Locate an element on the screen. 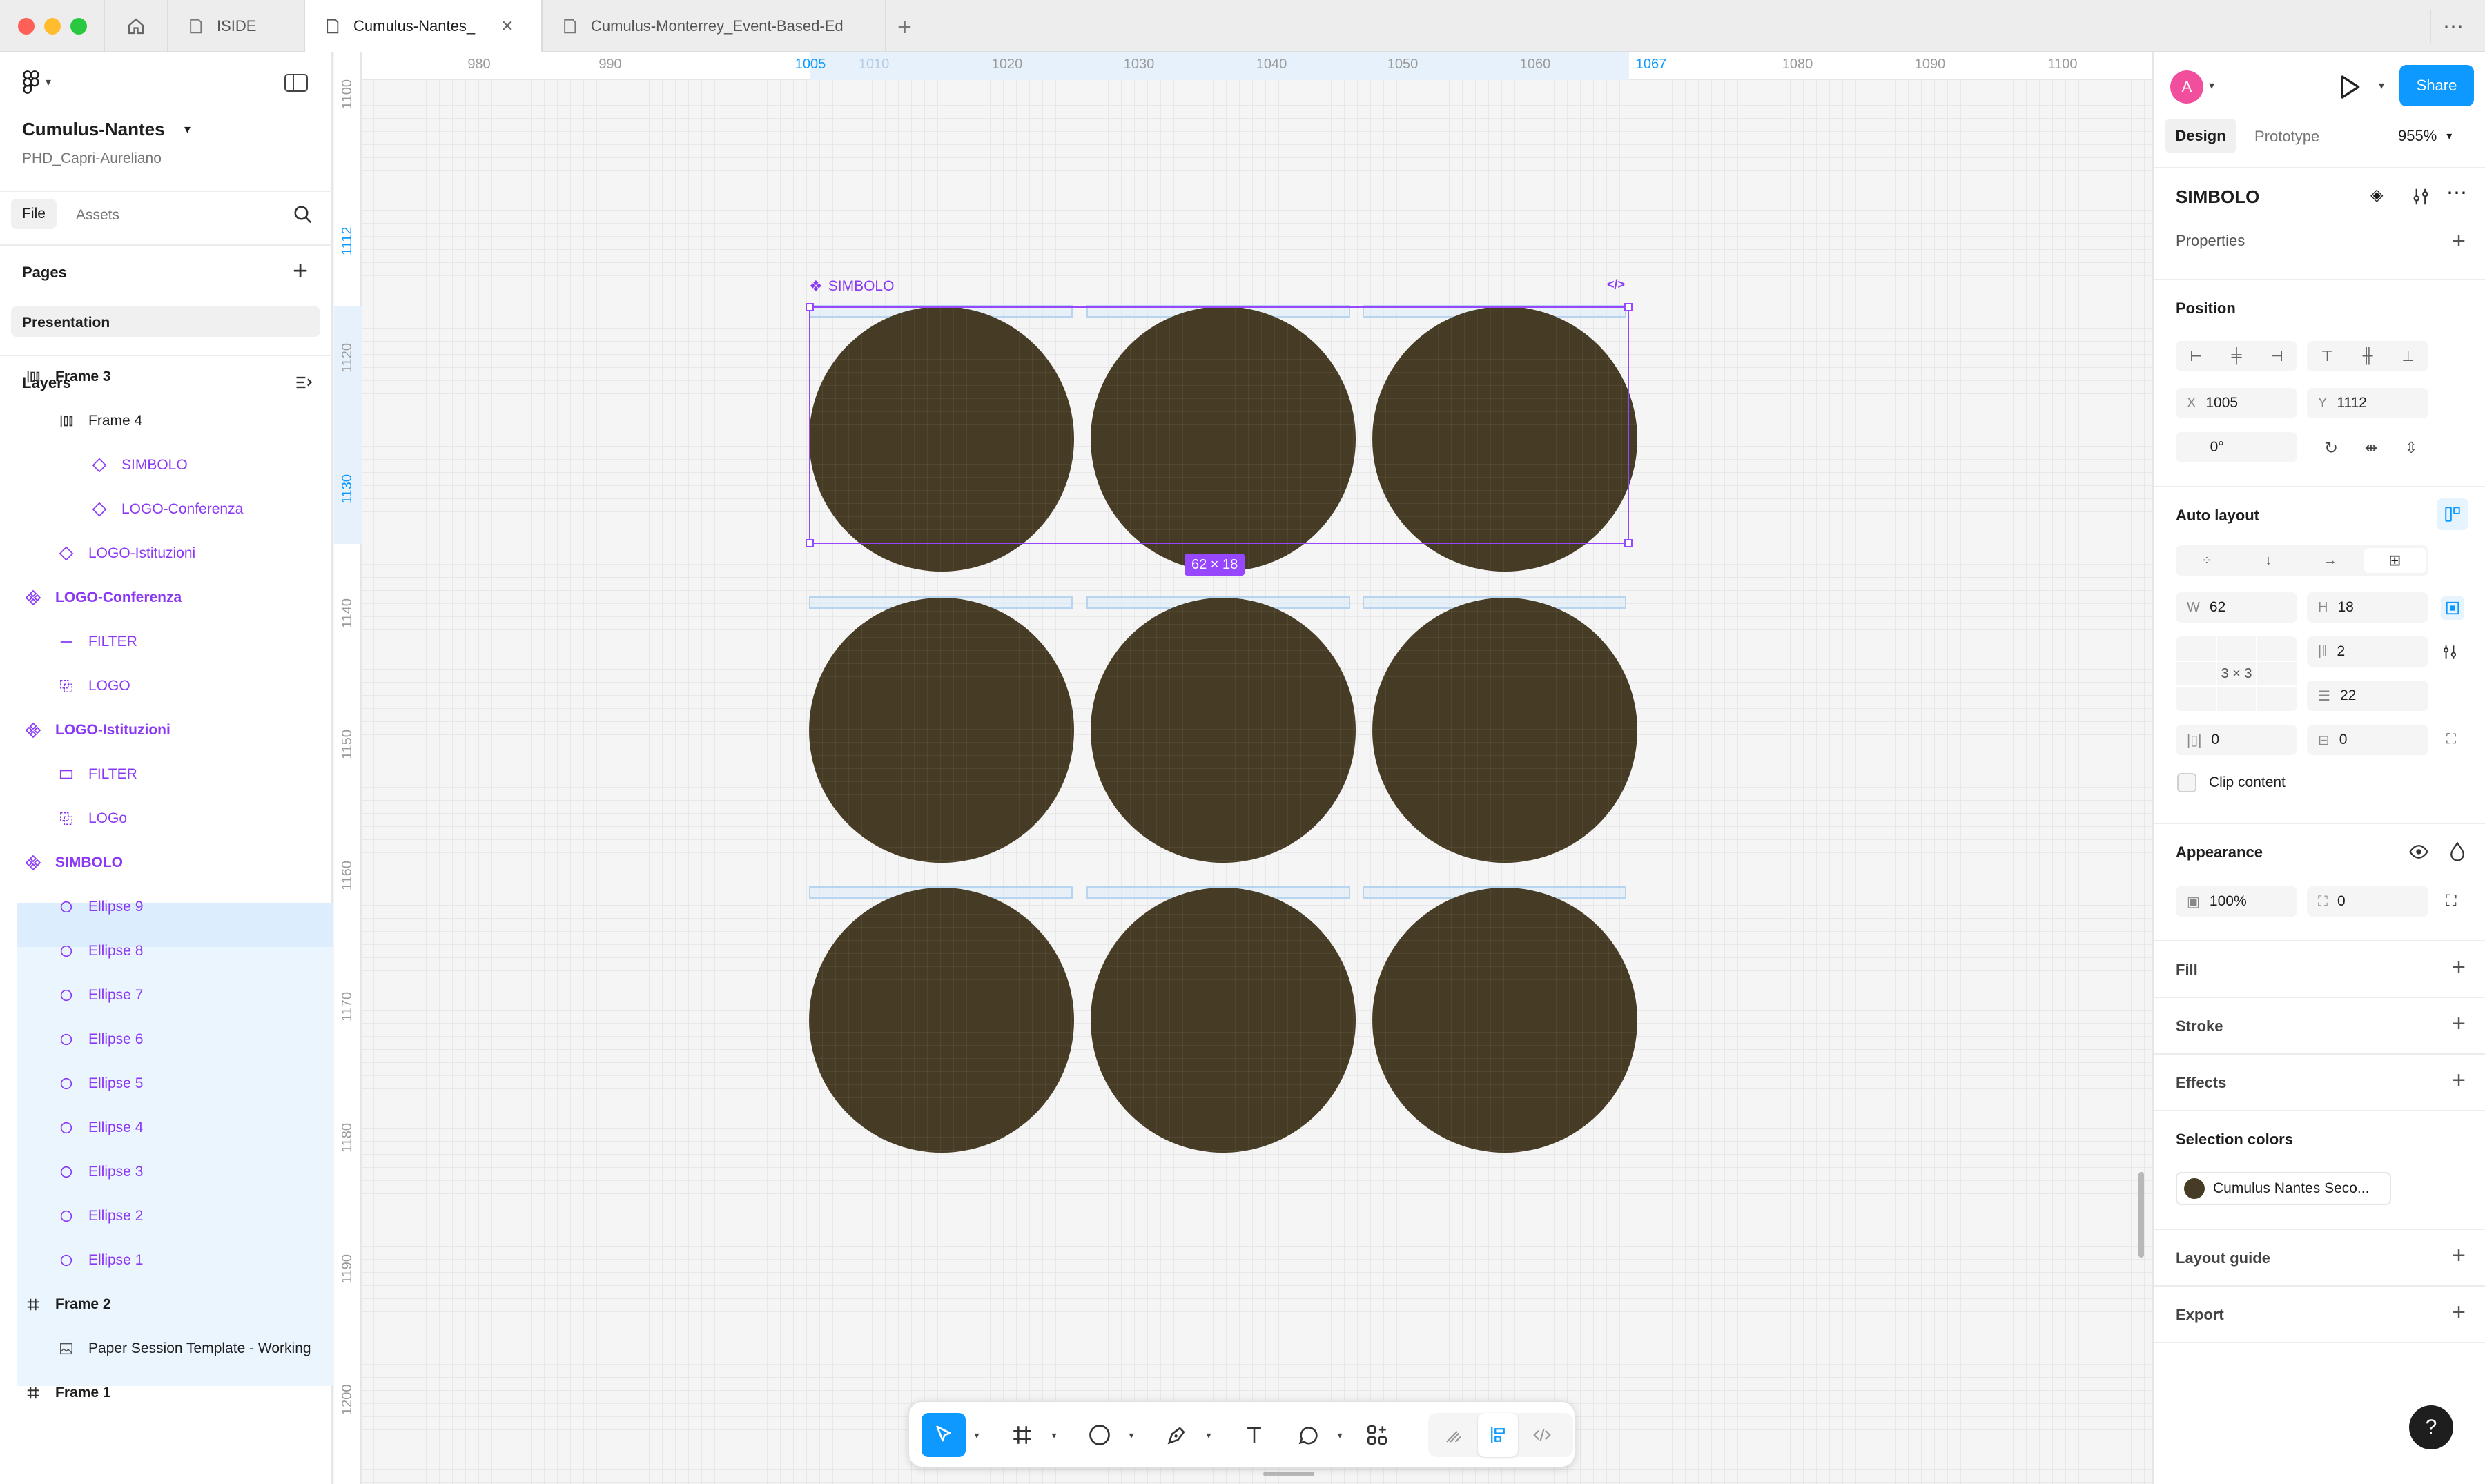 This screenshot has width=2485, height=1484. add-fill-icon: + is located at coordinates (2459, 967).